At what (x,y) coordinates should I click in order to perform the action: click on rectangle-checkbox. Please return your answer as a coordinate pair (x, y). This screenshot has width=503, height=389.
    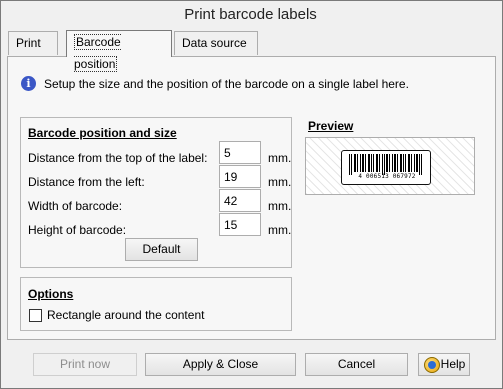
    Looking at the image, I should click on (35, 315).